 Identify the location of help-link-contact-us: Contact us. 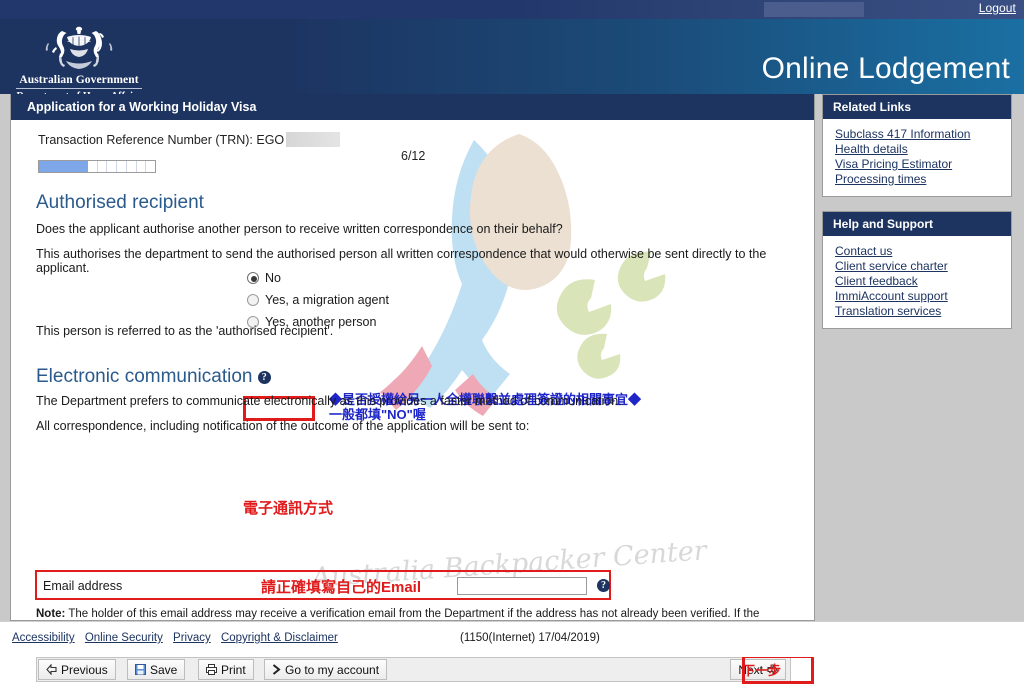
(923, 251).